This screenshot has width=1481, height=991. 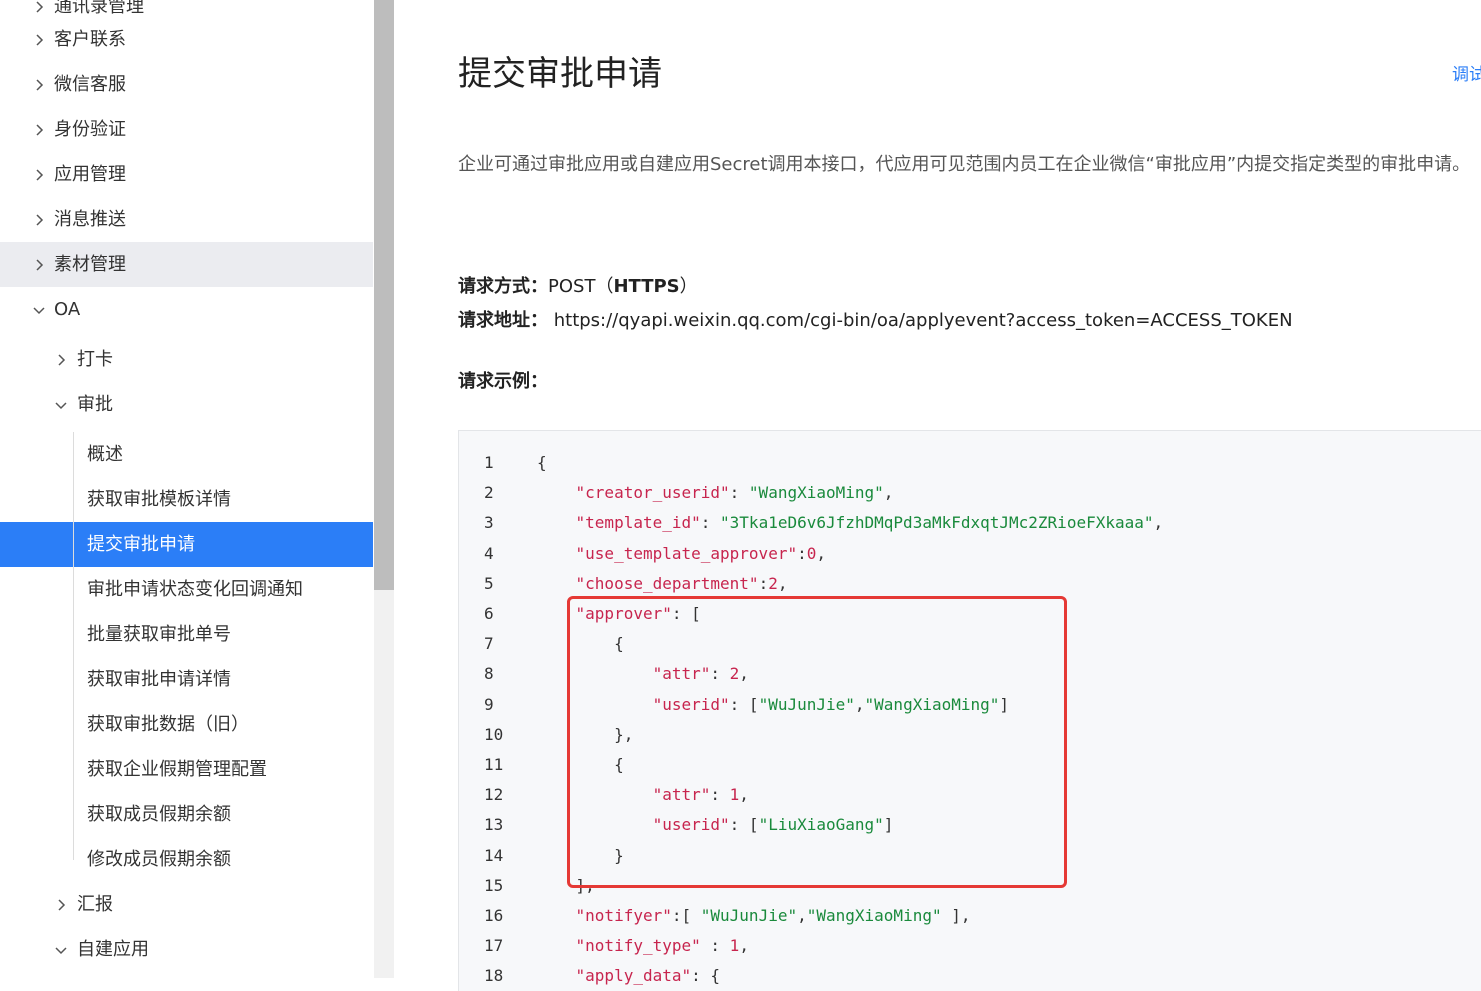 I want to click on sidebar-item: 汇报, so click(x=186, y=904).